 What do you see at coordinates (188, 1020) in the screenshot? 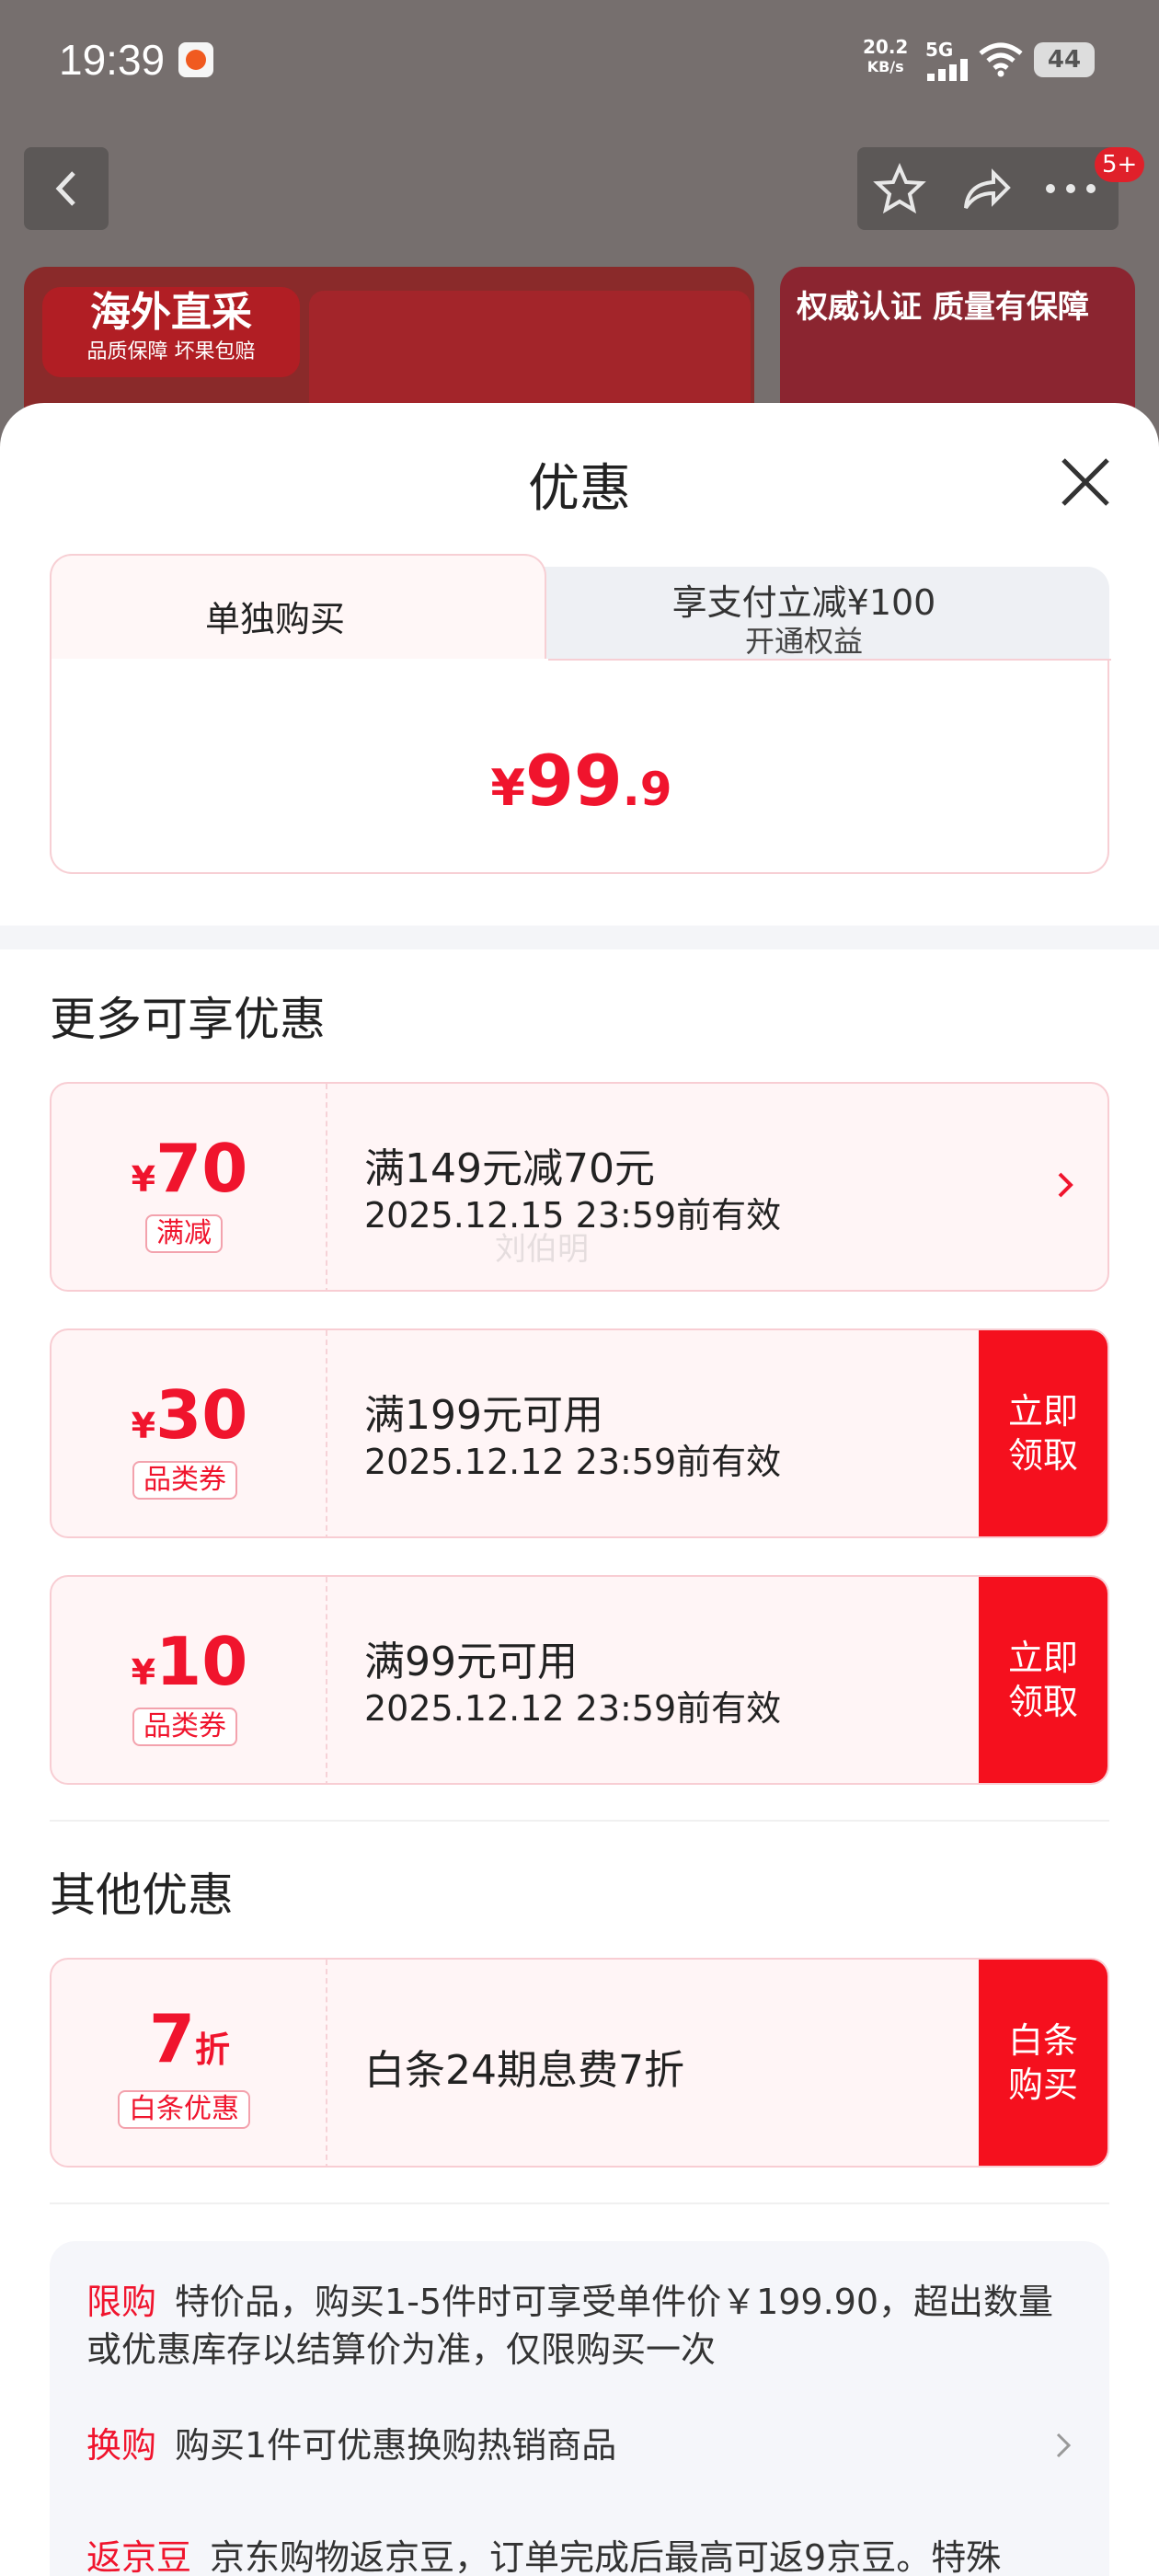
I see `more-offers-title: 更多可享优惠` at bounding box center [188, 1020].